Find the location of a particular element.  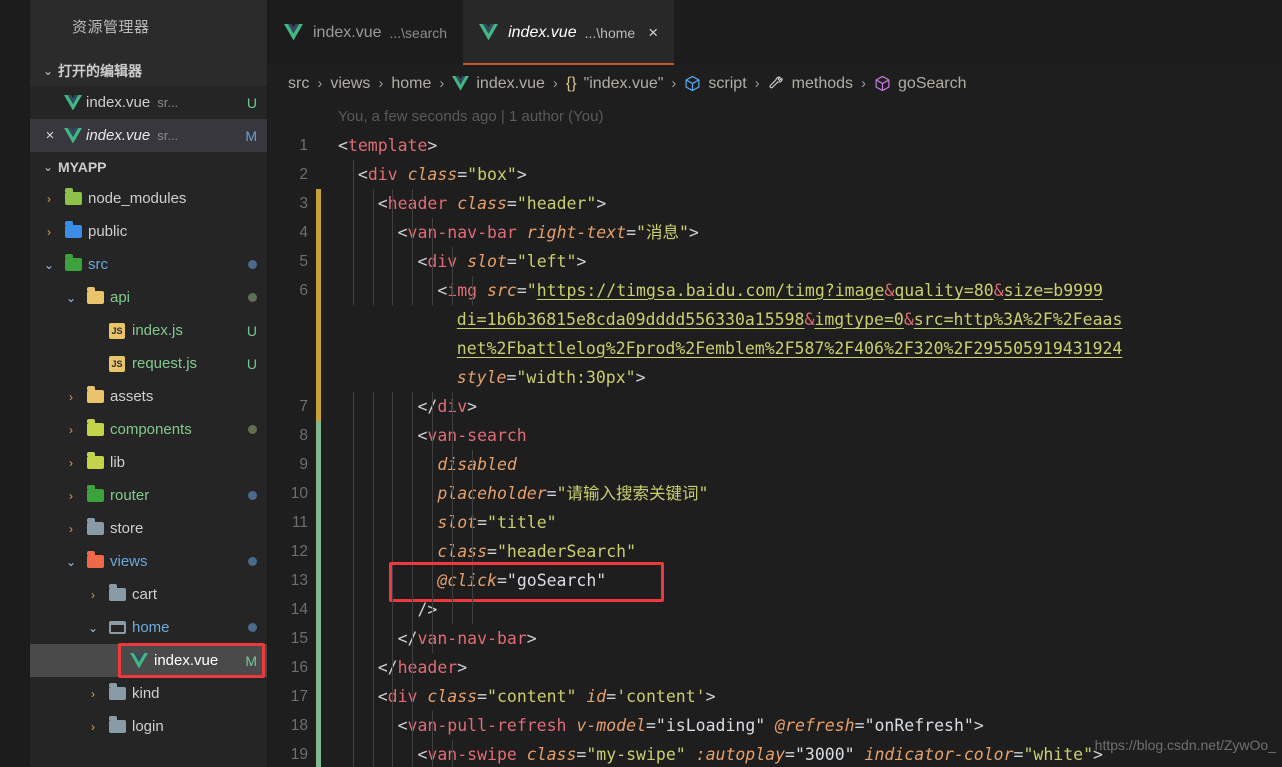

tree-item-label: lib is located at coordinates (118, 462).